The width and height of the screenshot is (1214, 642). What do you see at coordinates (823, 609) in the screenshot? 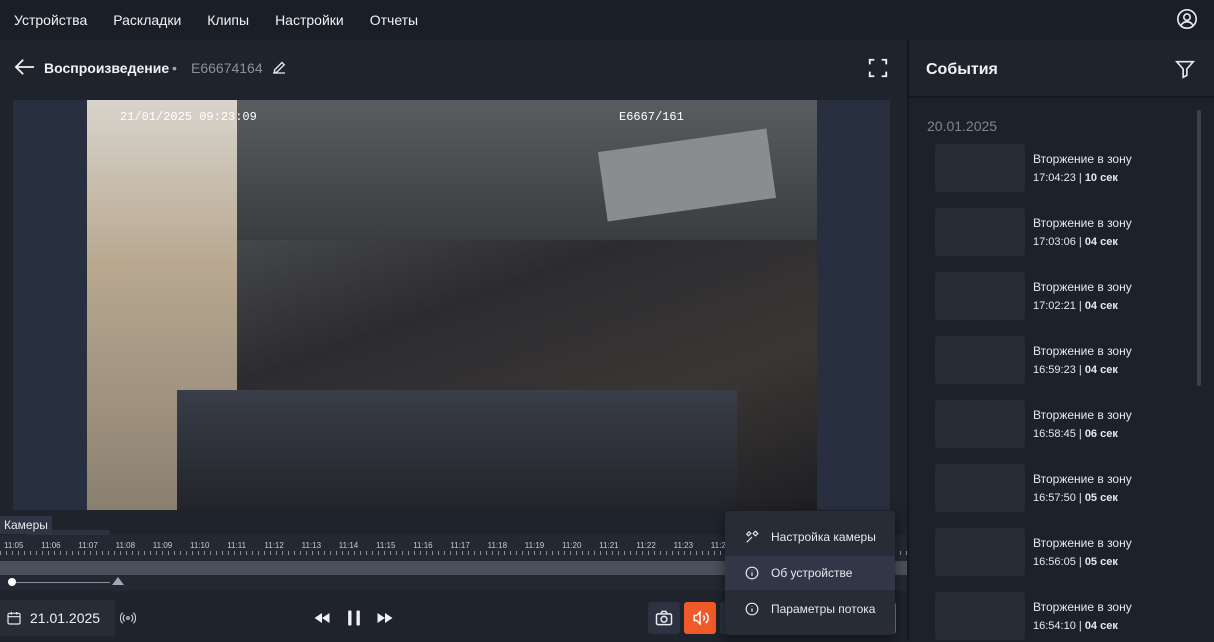
I see `menu-item-label: Параметры потока` at bounding box center [823, 609].